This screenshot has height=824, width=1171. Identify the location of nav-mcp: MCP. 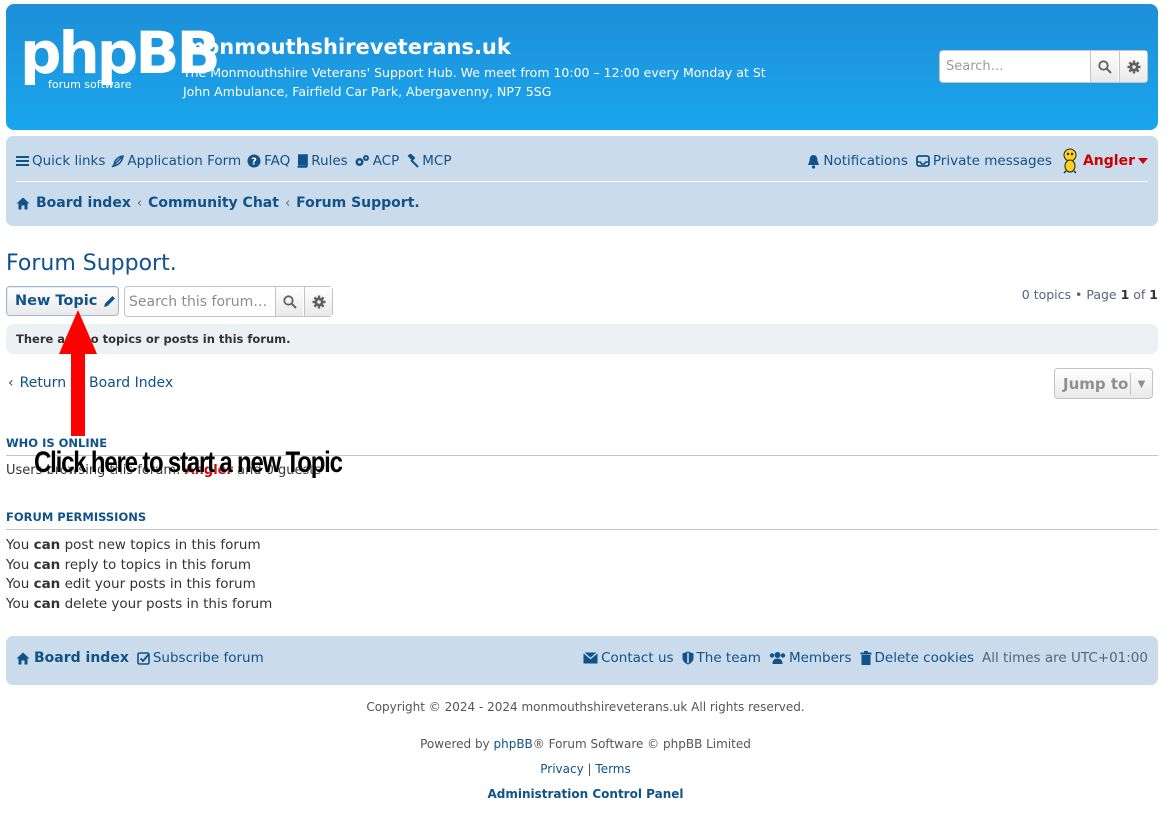
(428, 161).